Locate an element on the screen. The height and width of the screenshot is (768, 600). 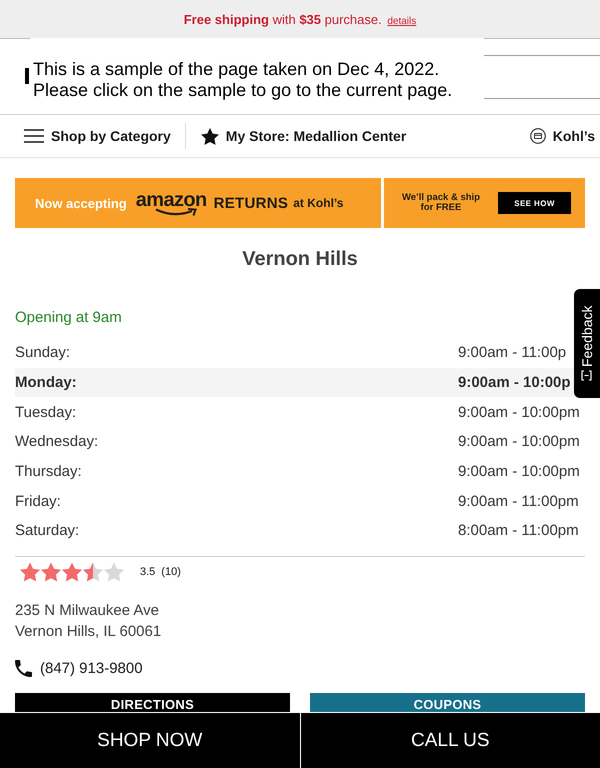
store-name: Vernon Hills is located at coordinates (300, 259).